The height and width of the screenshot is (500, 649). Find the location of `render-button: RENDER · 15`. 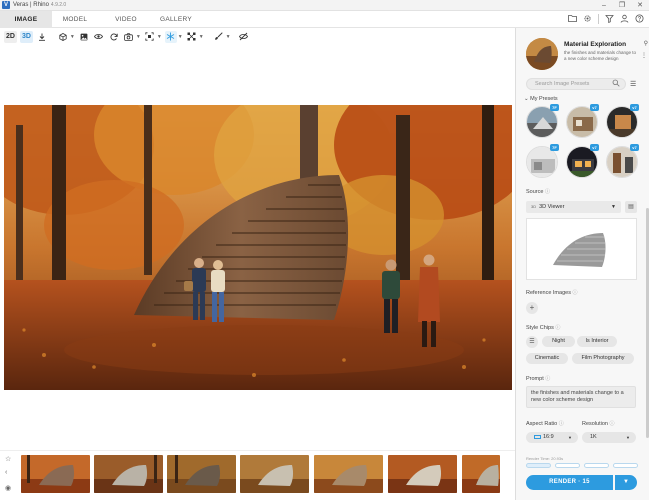

render-button: RENDER · 15 is located at coordinates (569, 482).